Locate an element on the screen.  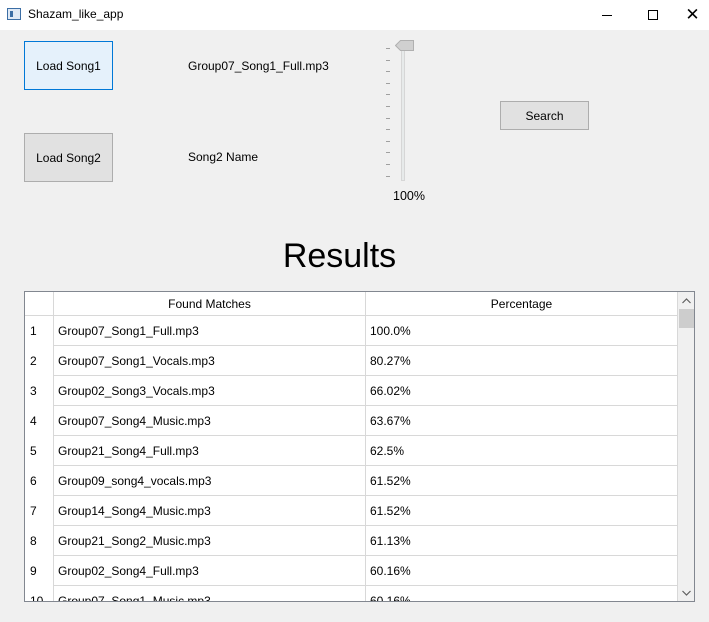
minimize-icon is located at coordinates (607, 15).